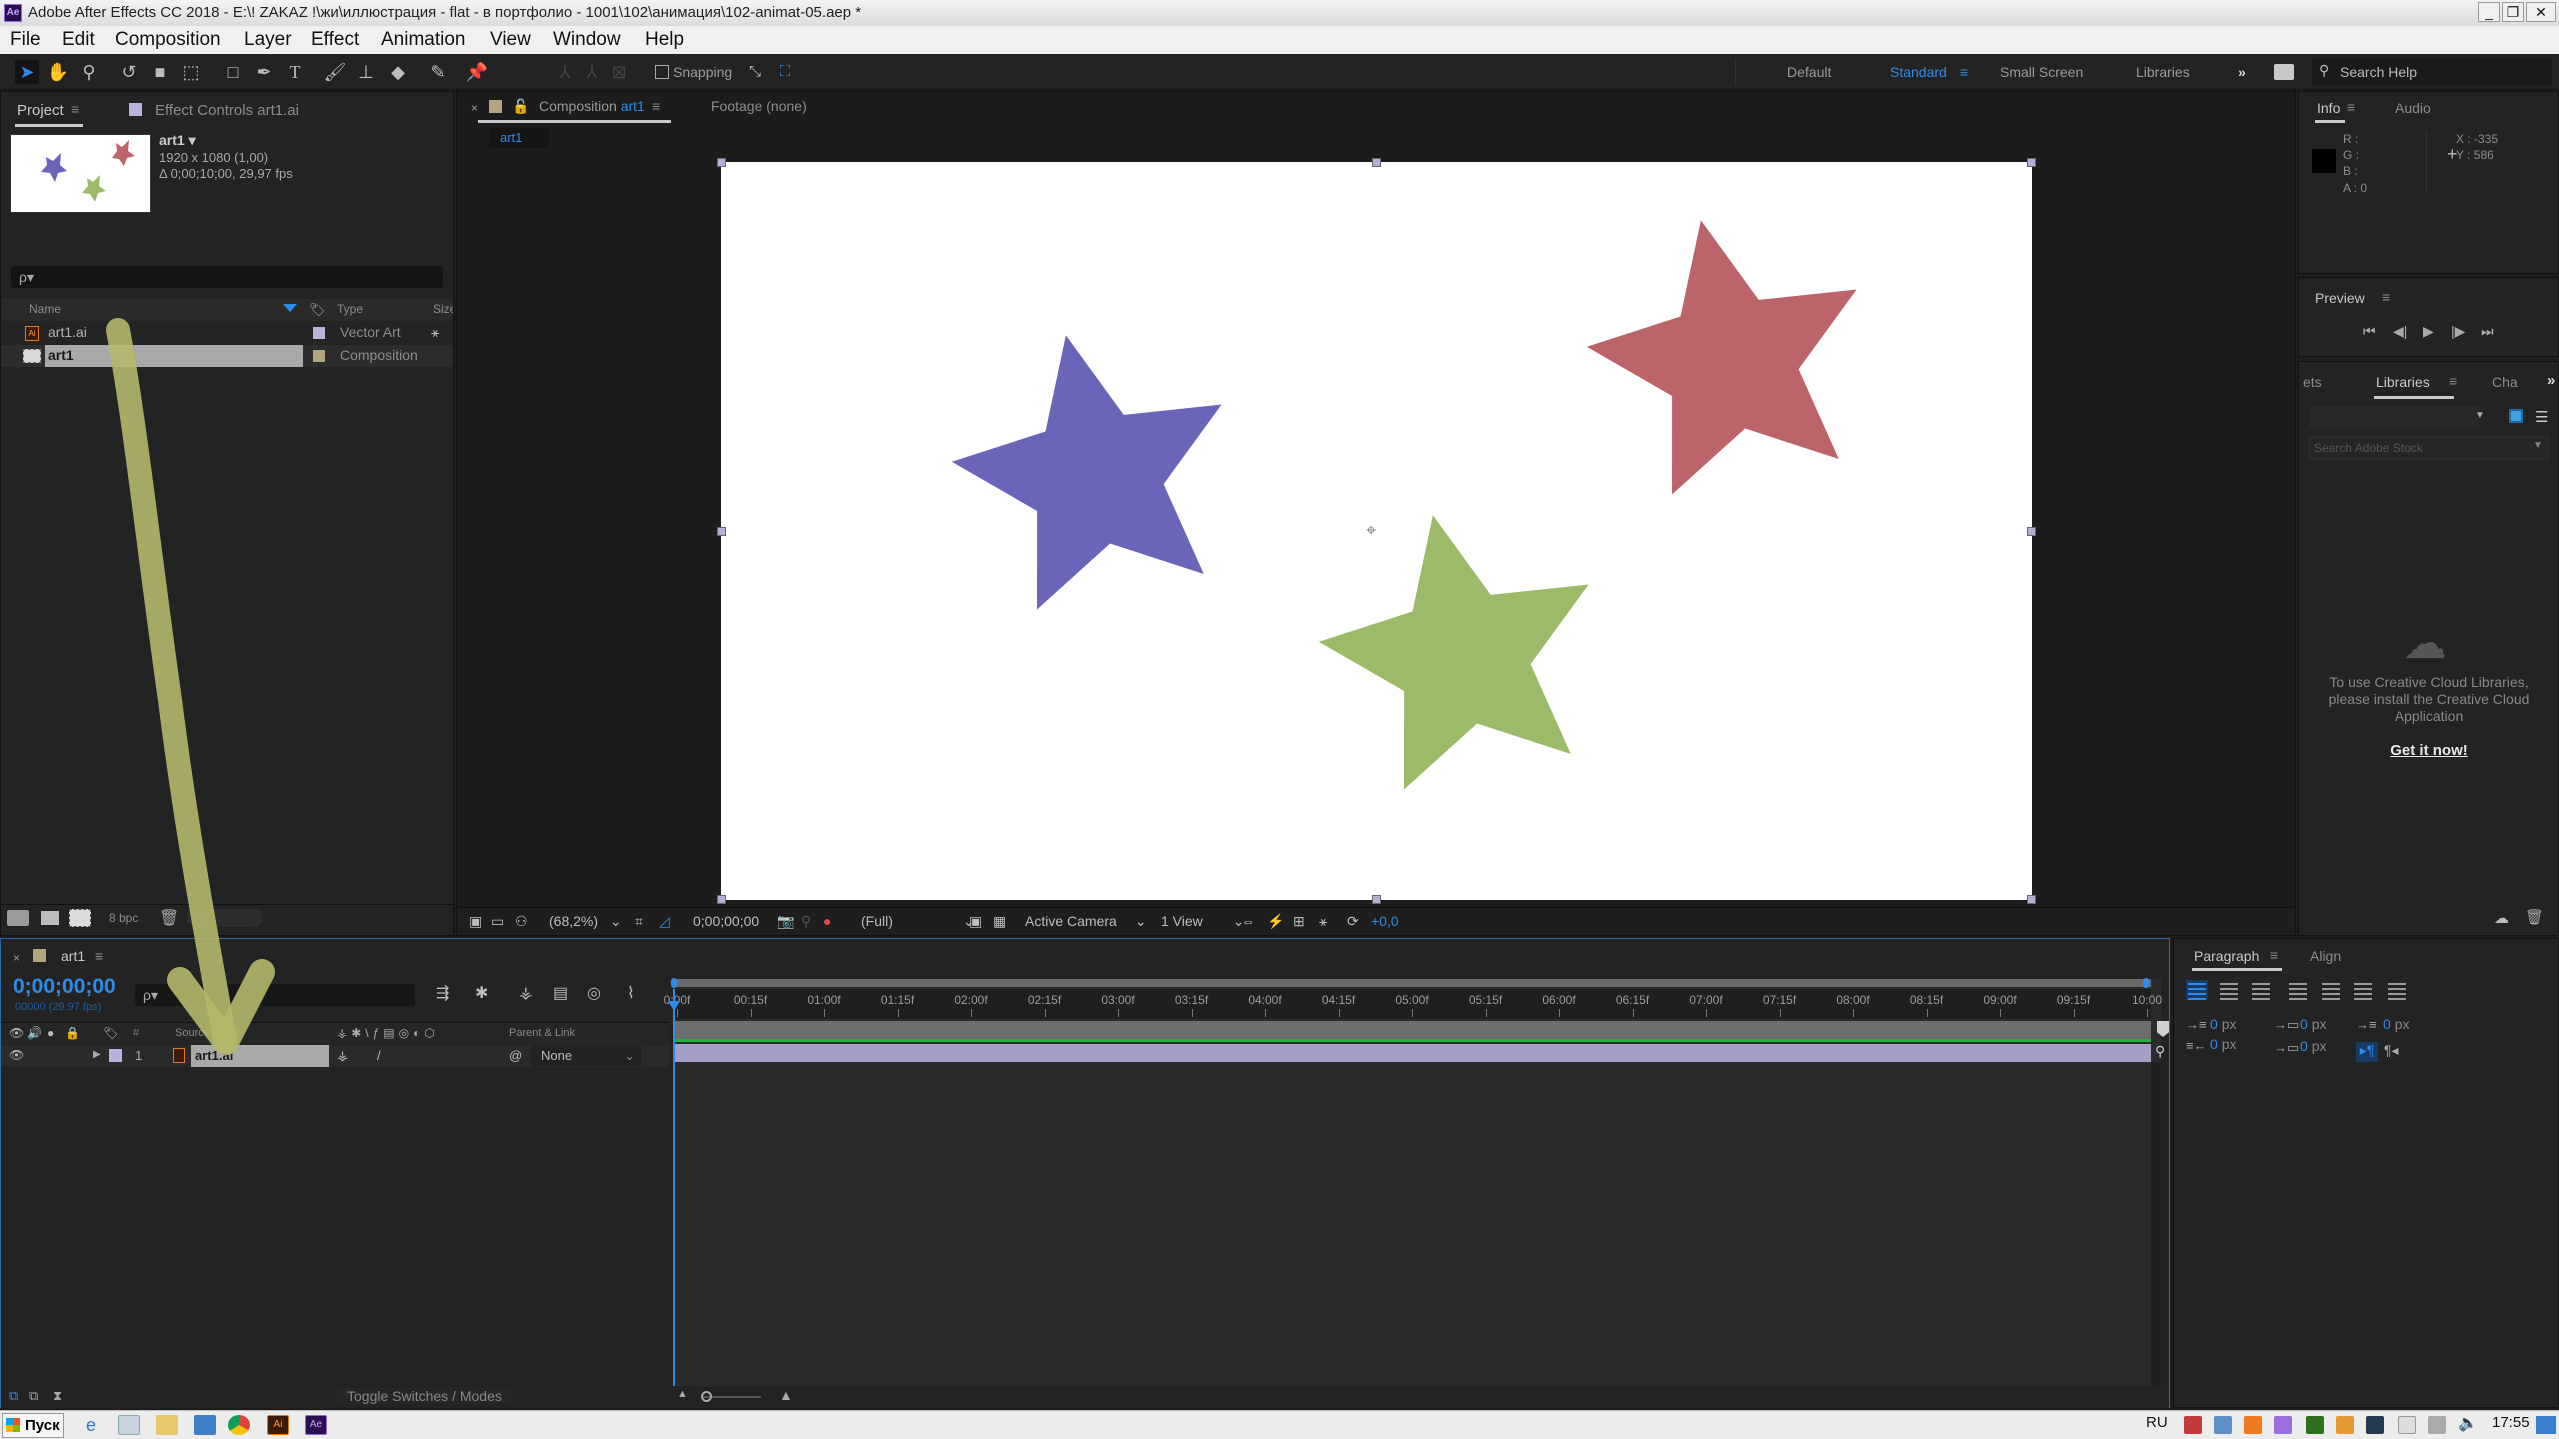 This screenshot has width=2559, height=1439. I want to click on calculator-icon, so click(129, 1425).